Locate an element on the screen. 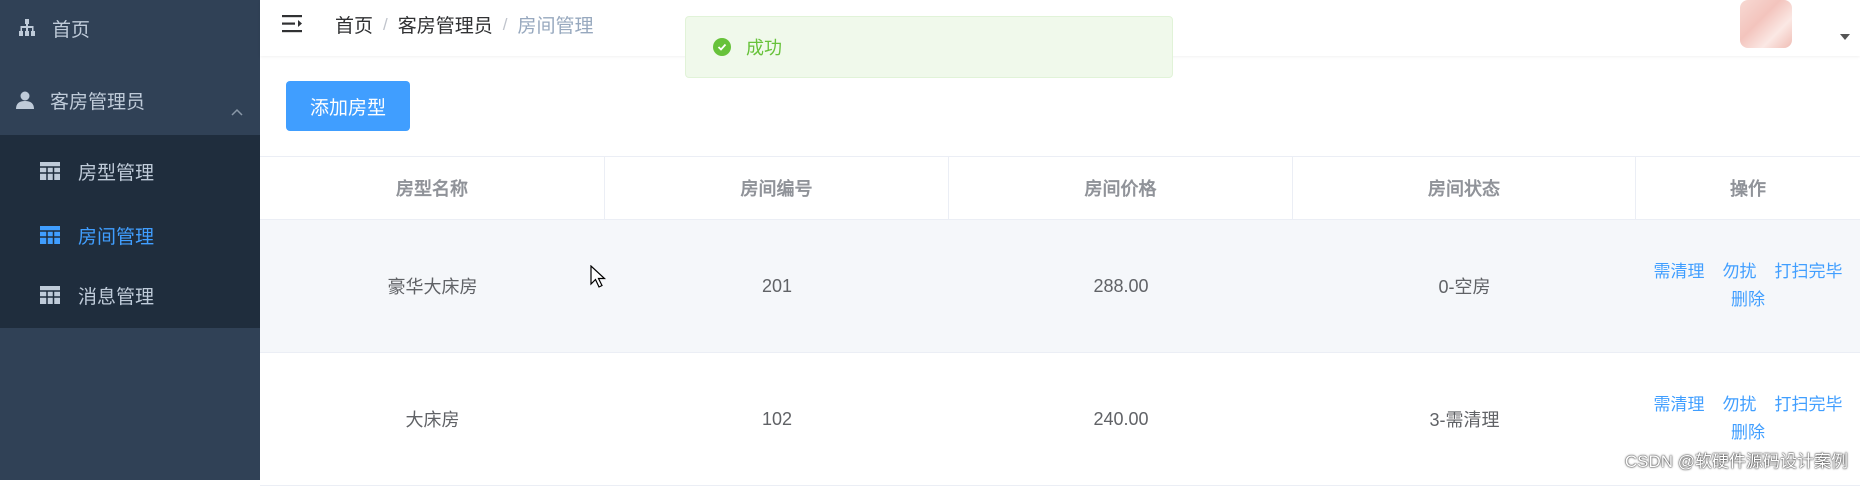 This screenshot has height=486, width=1860. sidebar-item-label: 房间管理 is located at coordinates (116, 237).